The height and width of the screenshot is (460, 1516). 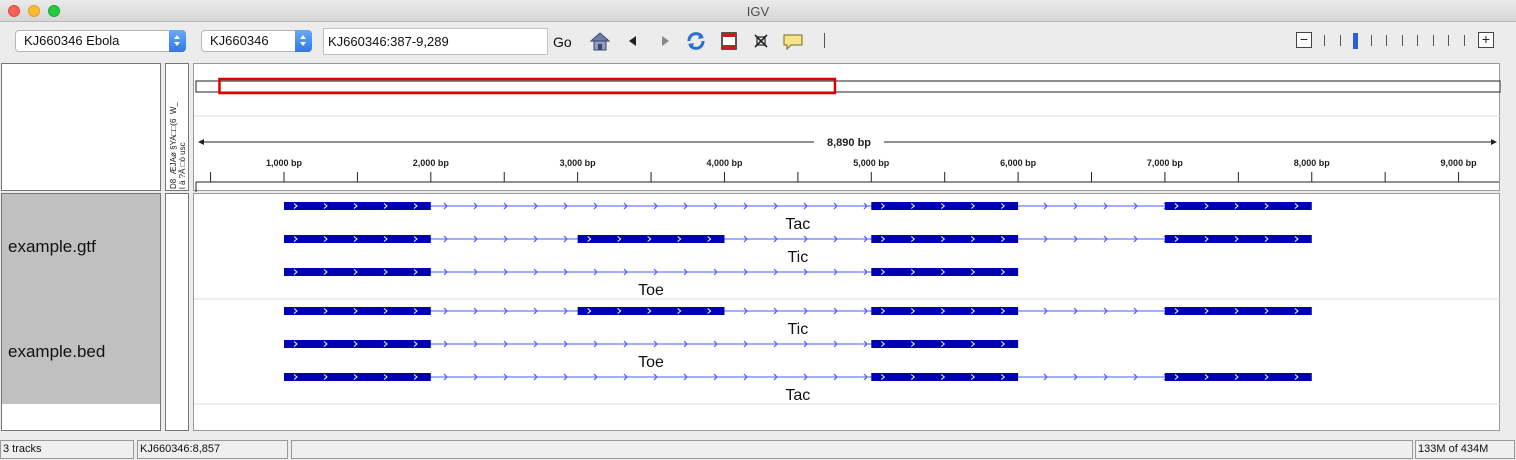 What do you see at coordinates (848, 86) in the screenshot?
I see `chromosome-ideogram` at bounding box center [848, 86].